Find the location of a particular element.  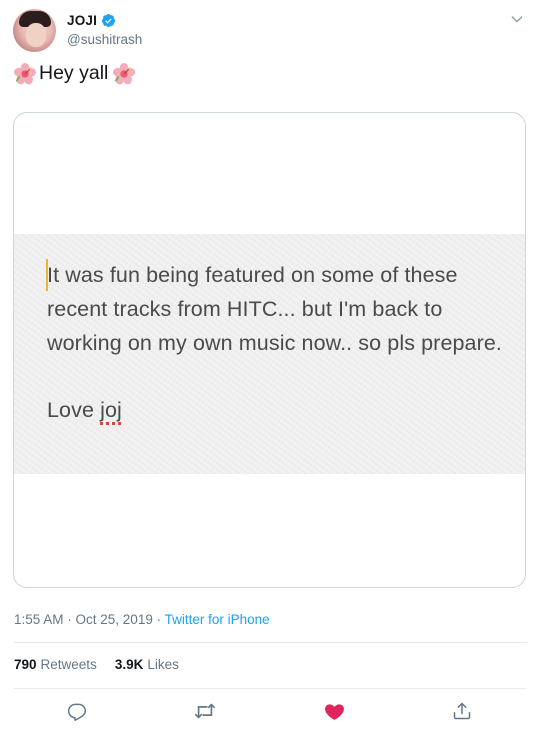

retweet-button is located at coordinates (205, 711).